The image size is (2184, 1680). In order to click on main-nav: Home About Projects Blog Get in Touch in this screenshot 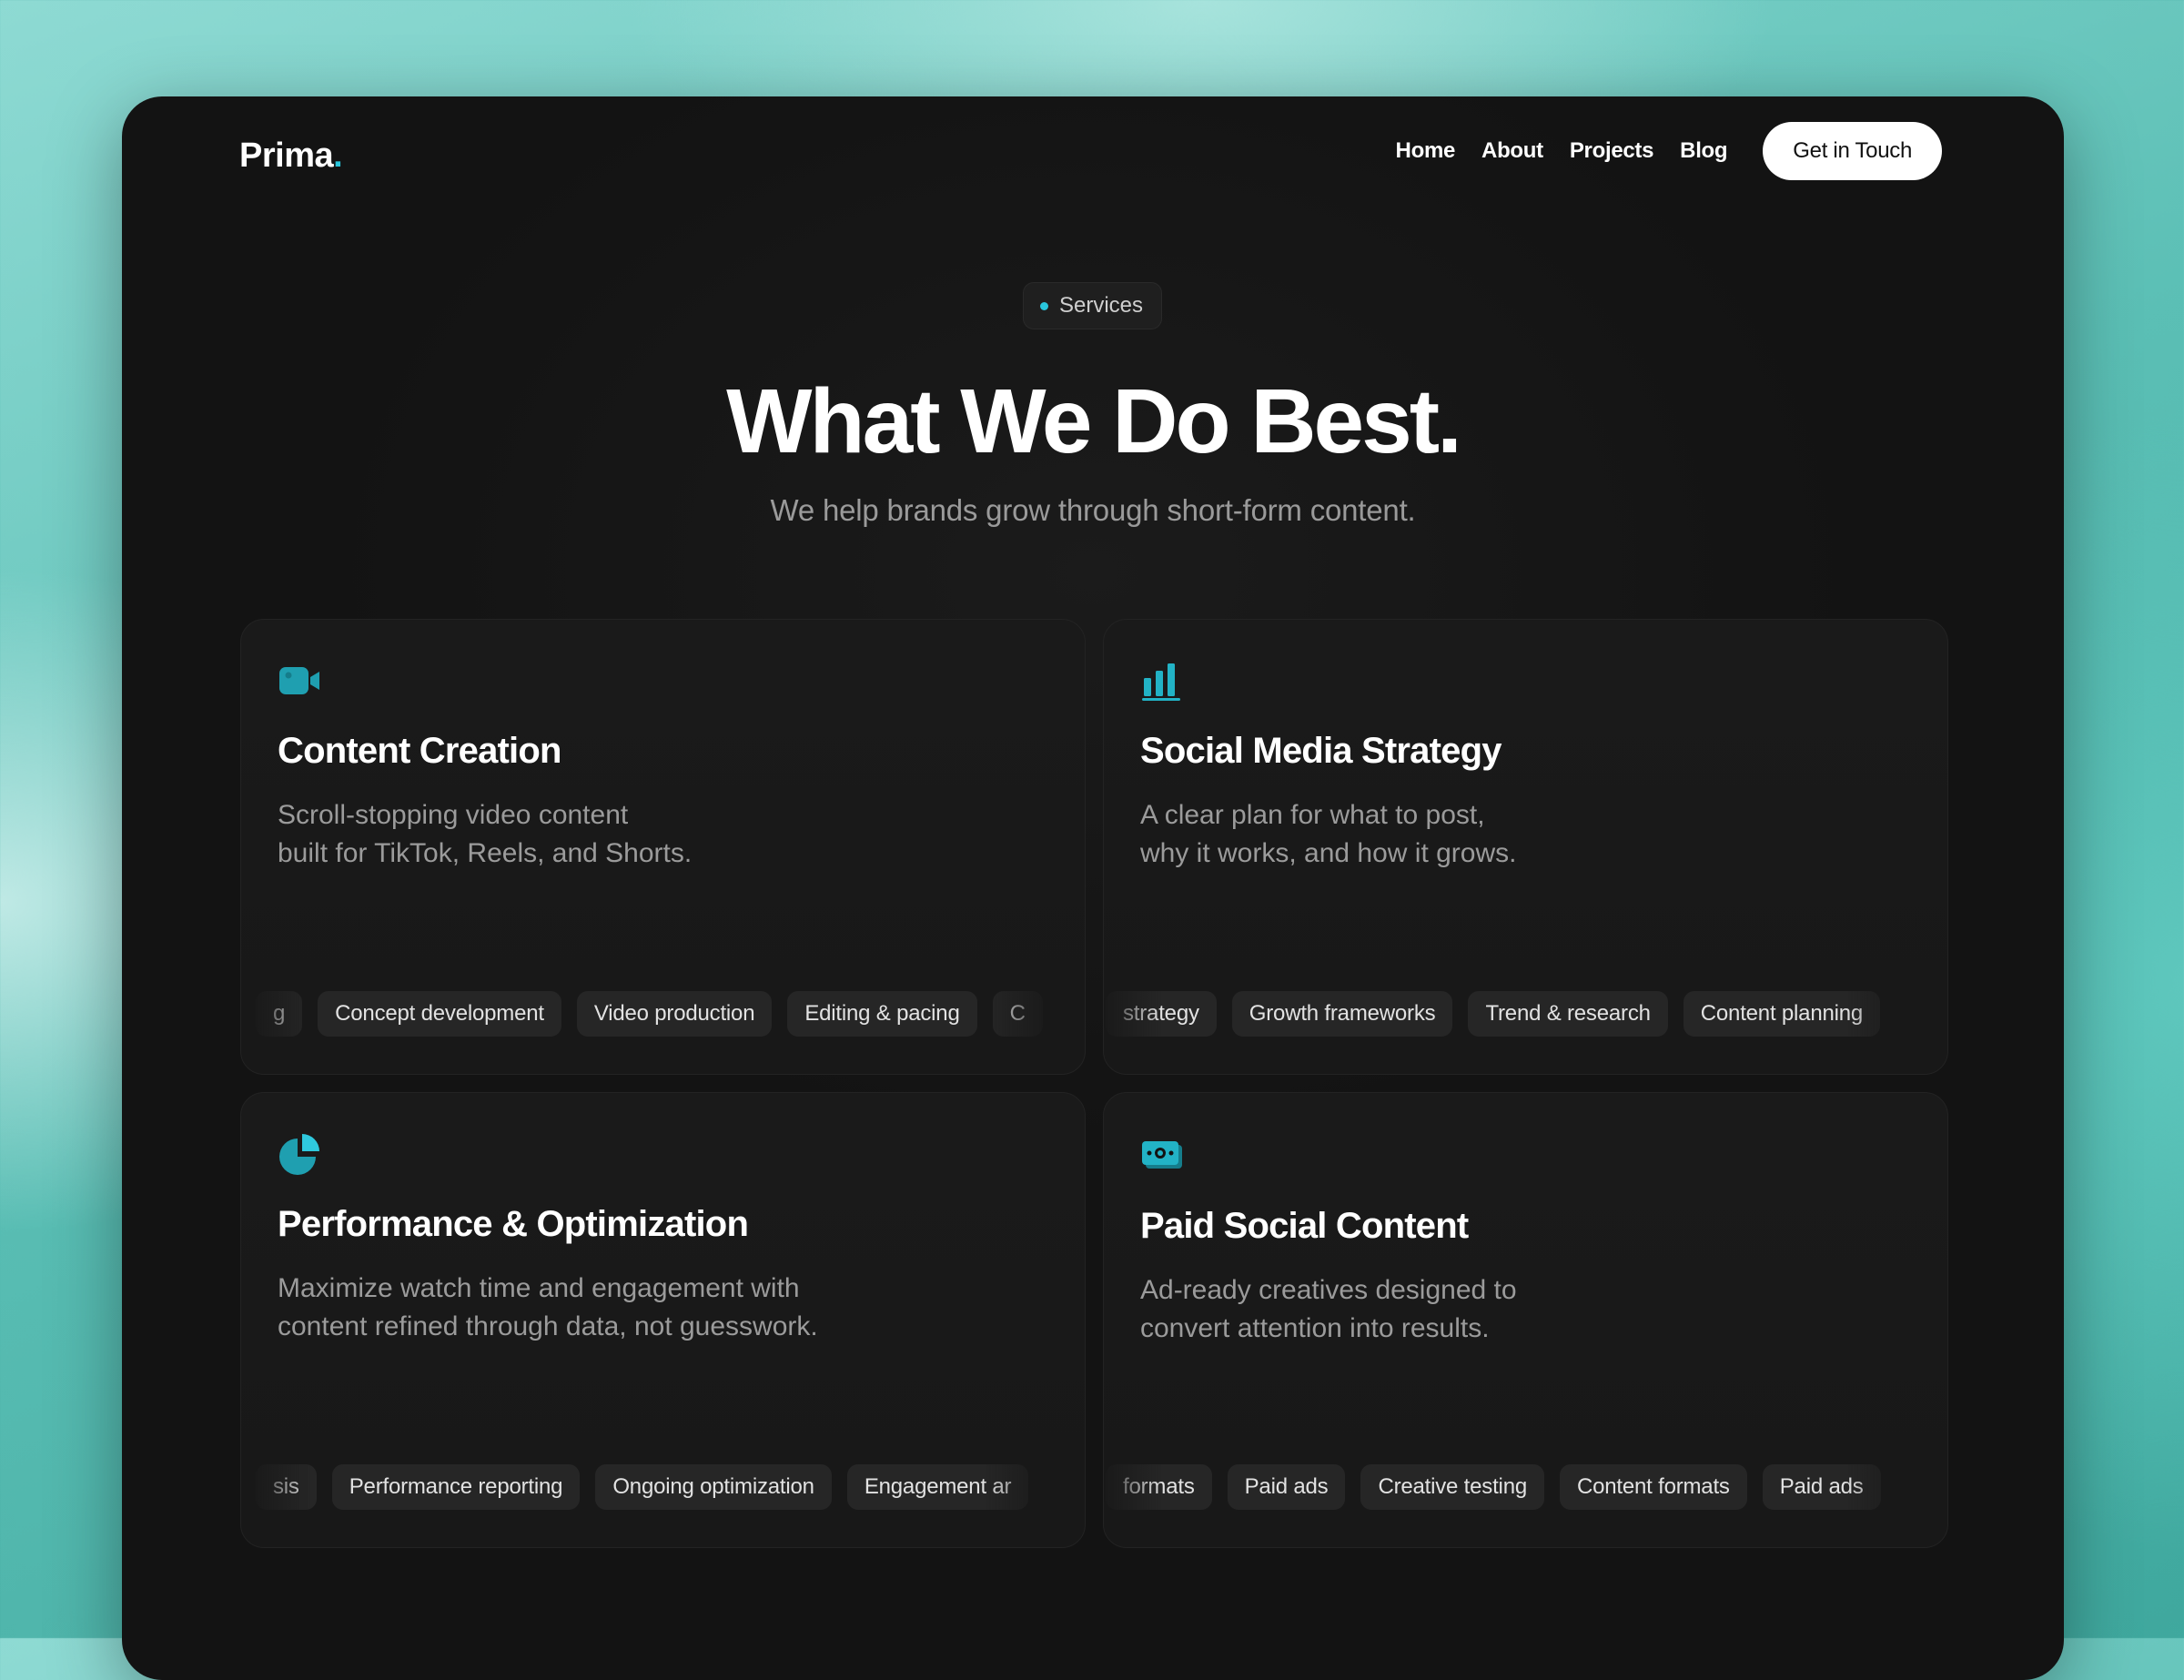, I will do `click(1669, 151)`.